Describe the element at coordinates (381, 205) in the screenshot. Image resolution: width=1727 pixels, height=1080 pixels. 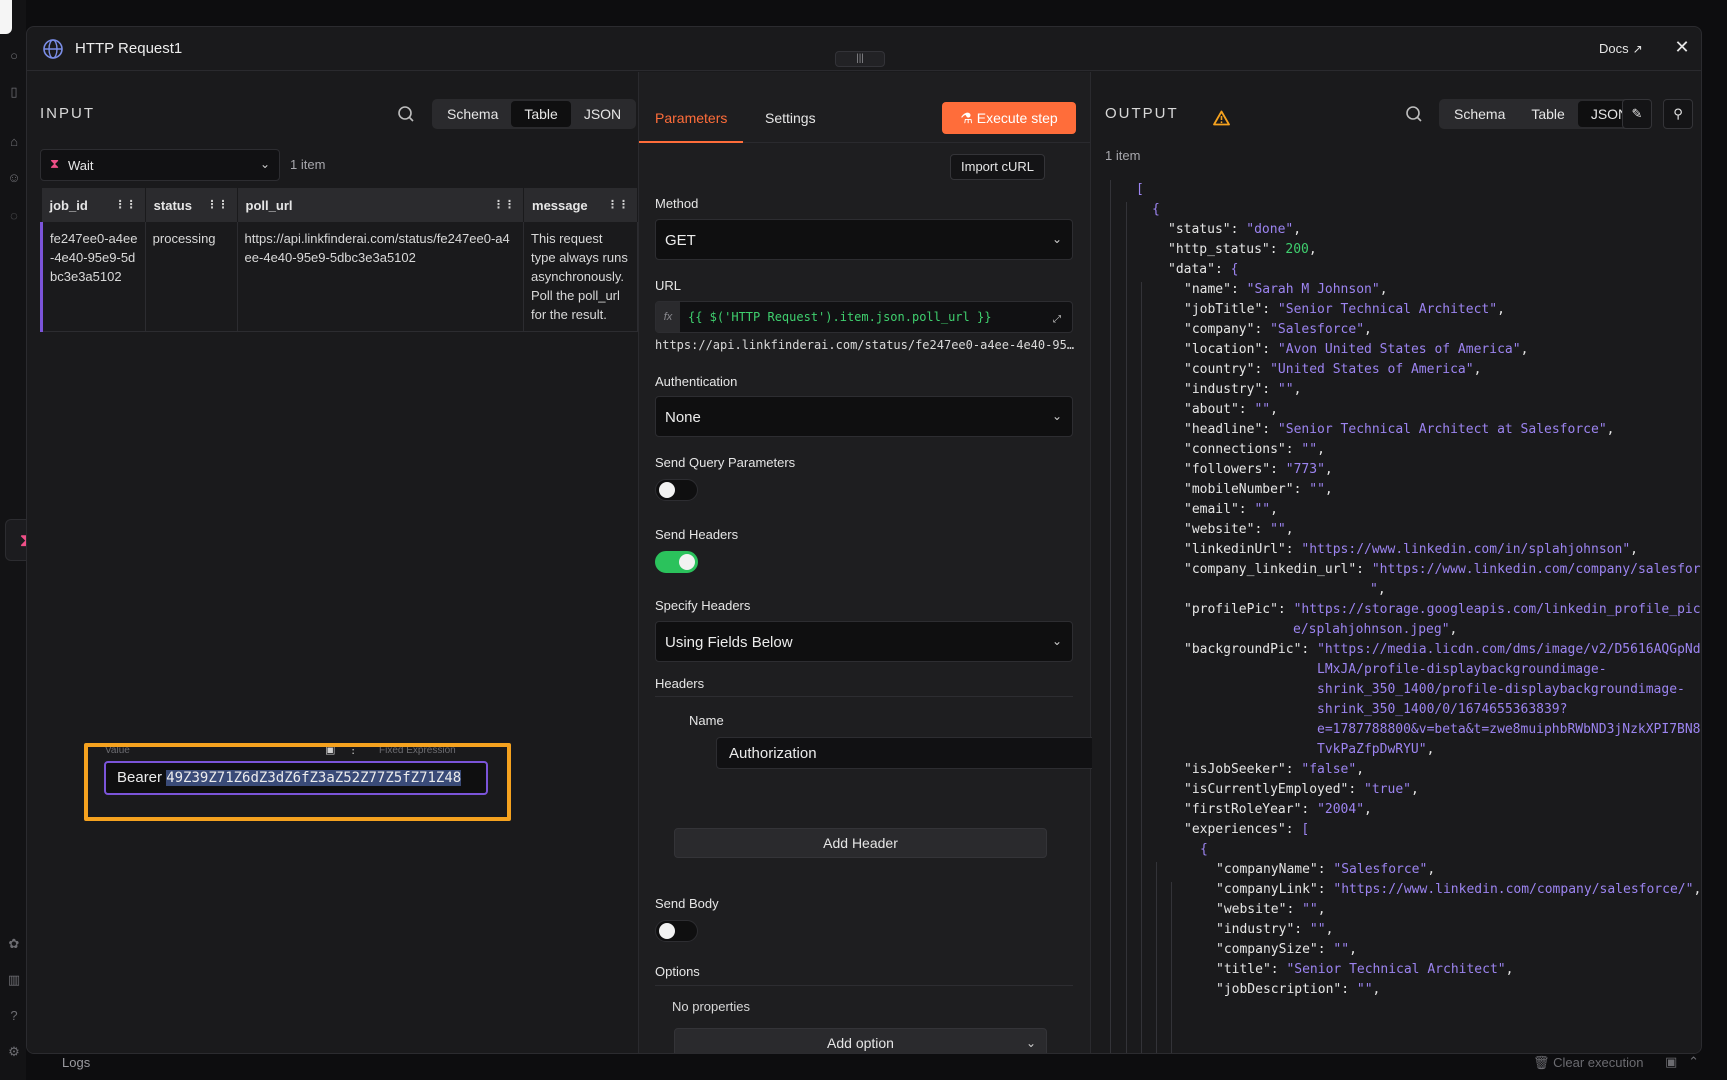
I see `column-header-poll-url: poll_url ⋮⋮` at that location.